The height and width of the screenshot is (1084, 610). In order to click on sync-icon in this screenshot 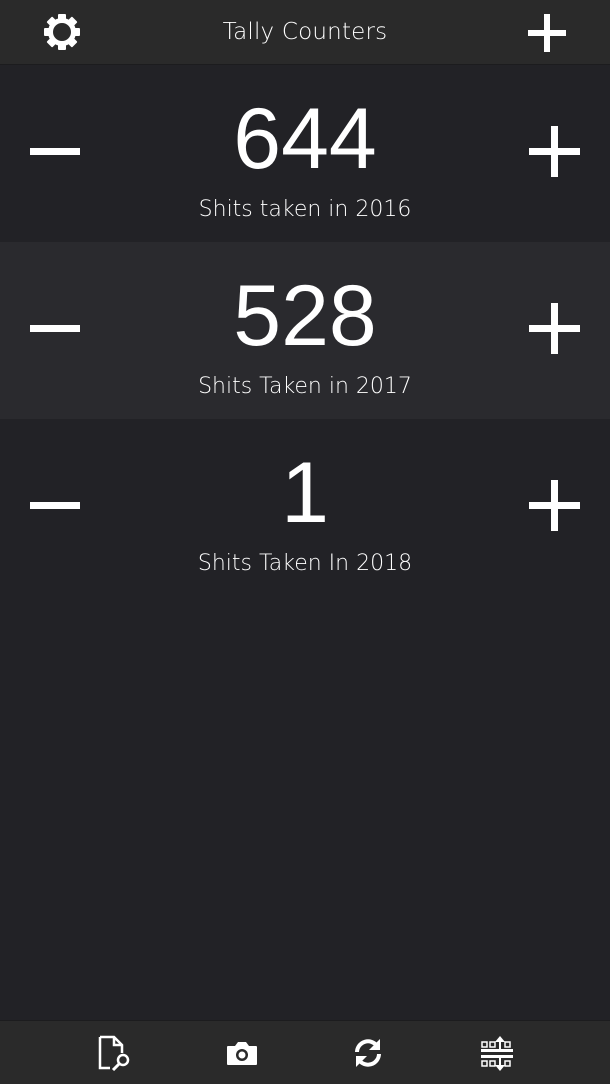, I will do `click(368, 1053)`.